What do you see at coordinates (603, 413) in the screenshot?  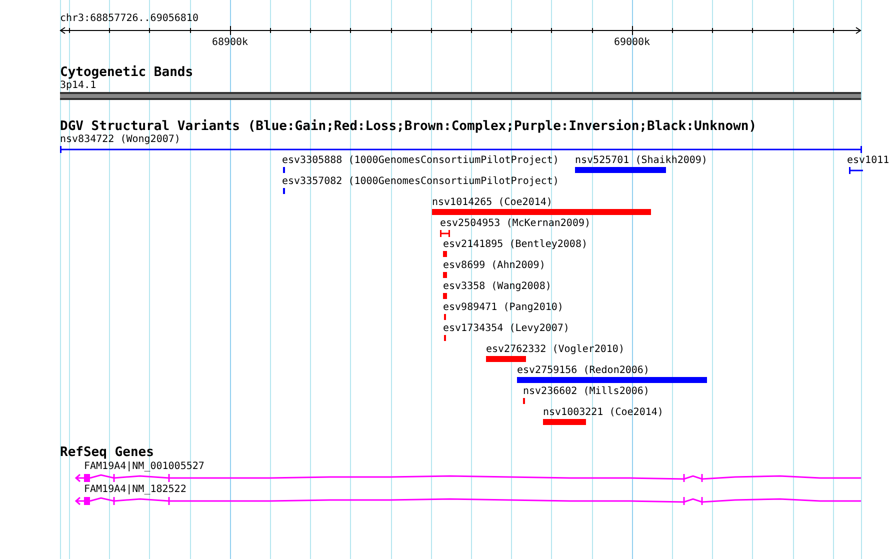 I see `variant-label: nsv1003221 (Coe2014)` at bounding box center [603, 413].